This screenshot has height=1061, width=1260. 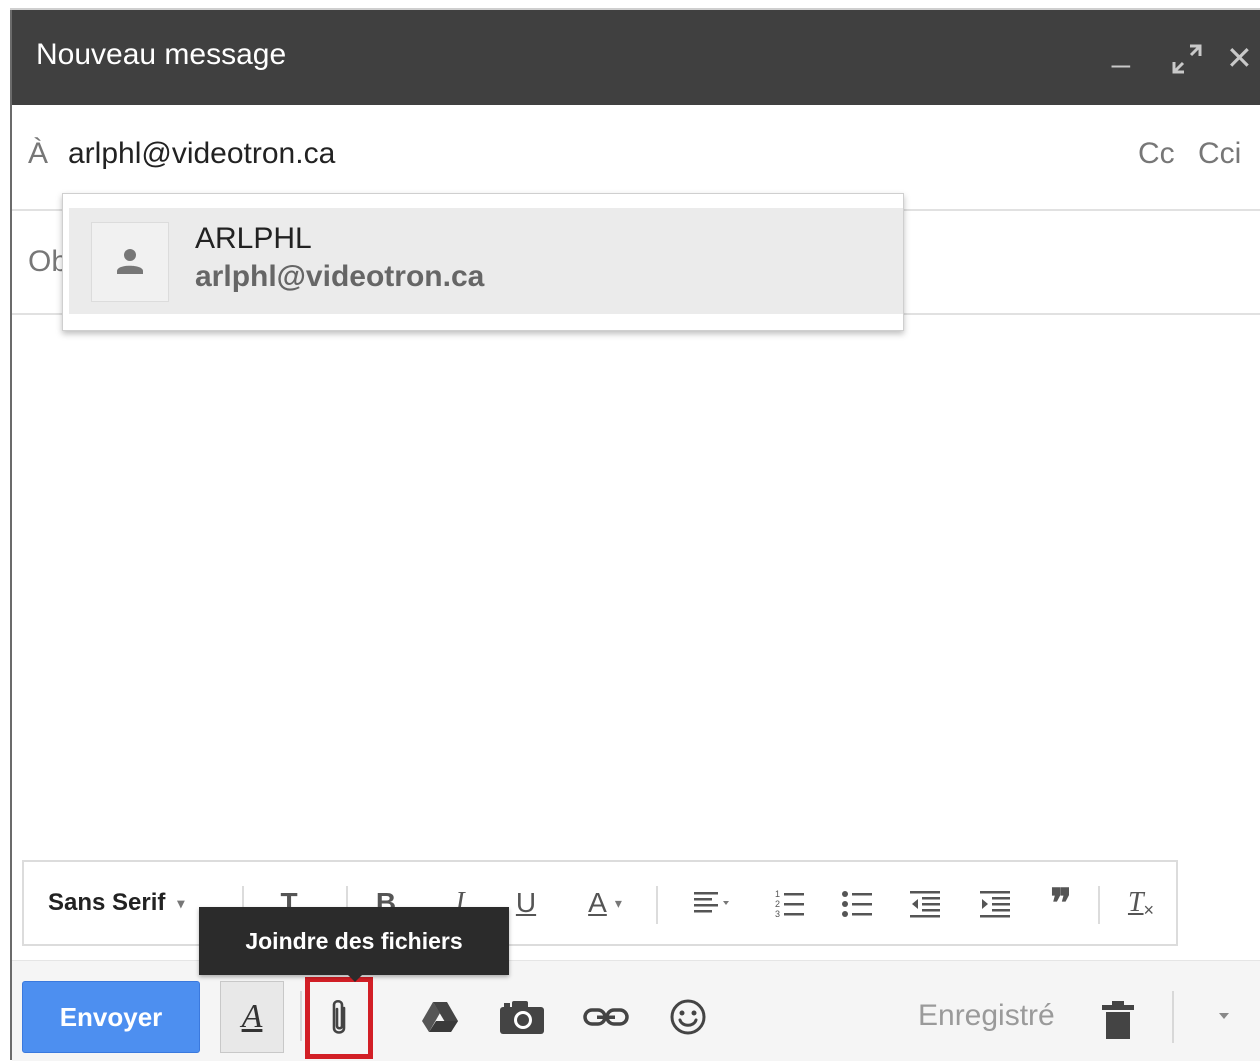 I want to click on bulleted-list-icon, so click(x=857, y=904).